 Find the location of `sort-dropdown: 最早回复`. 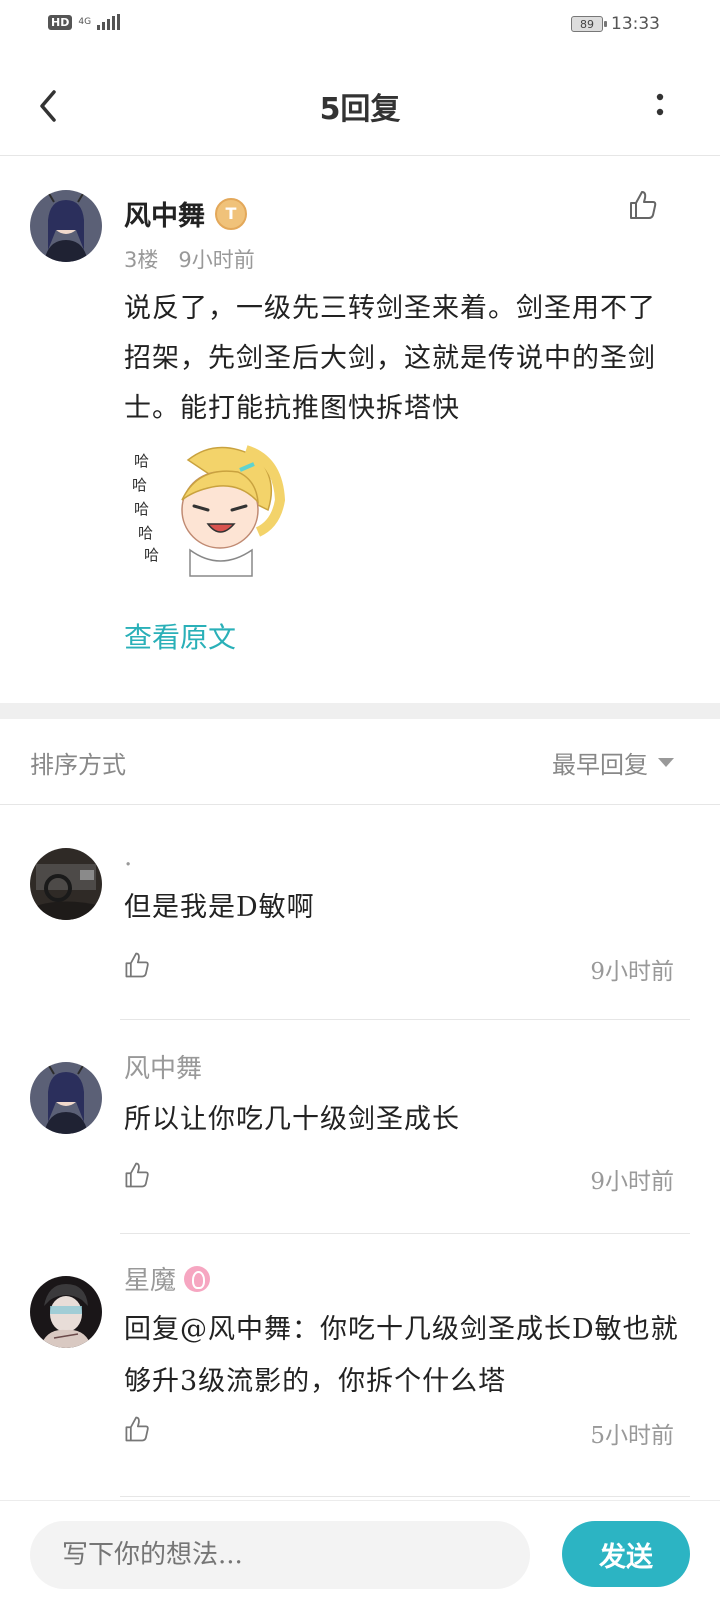

sort-dropdown: 最早回复 is located at coordinates (613, 762).